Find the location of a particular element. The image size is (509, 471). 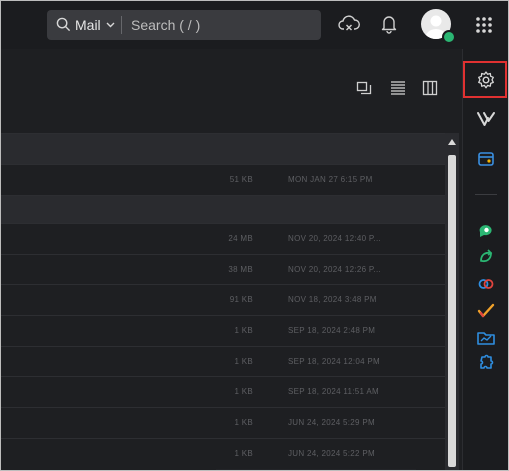

date-cell: JUN 24, 2024 5:22 PM is located at coordinates (331, 453).